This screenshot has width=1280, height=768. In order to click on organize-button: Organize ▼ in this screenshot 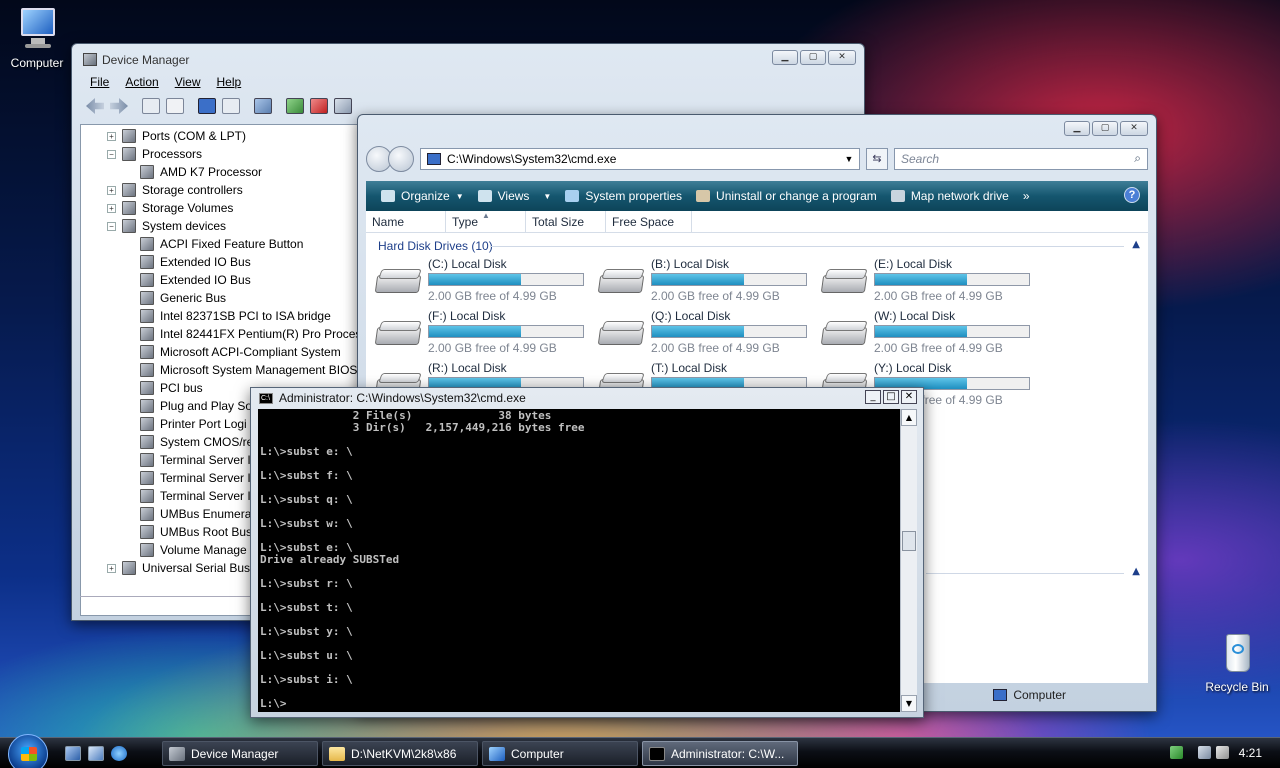, I will do `click(422, 196)`.